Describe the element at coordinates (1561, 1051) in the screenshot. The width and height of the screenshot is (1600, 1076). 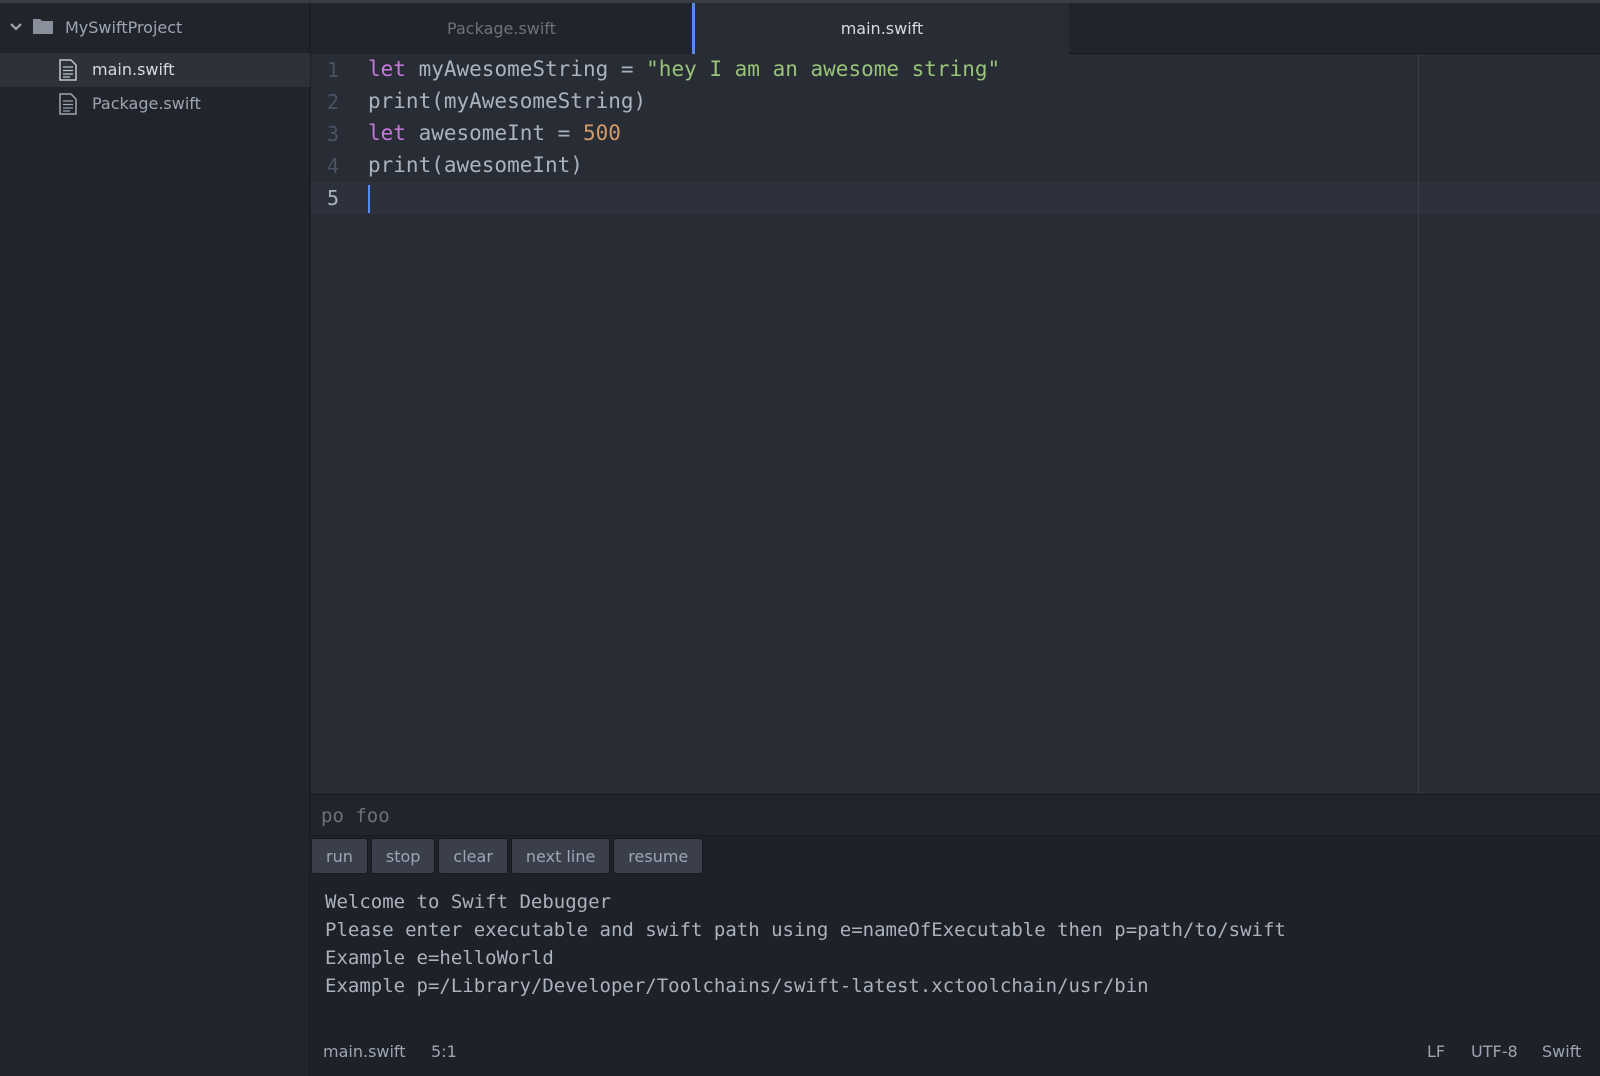
I see `status-grammar: Swift` at that location.